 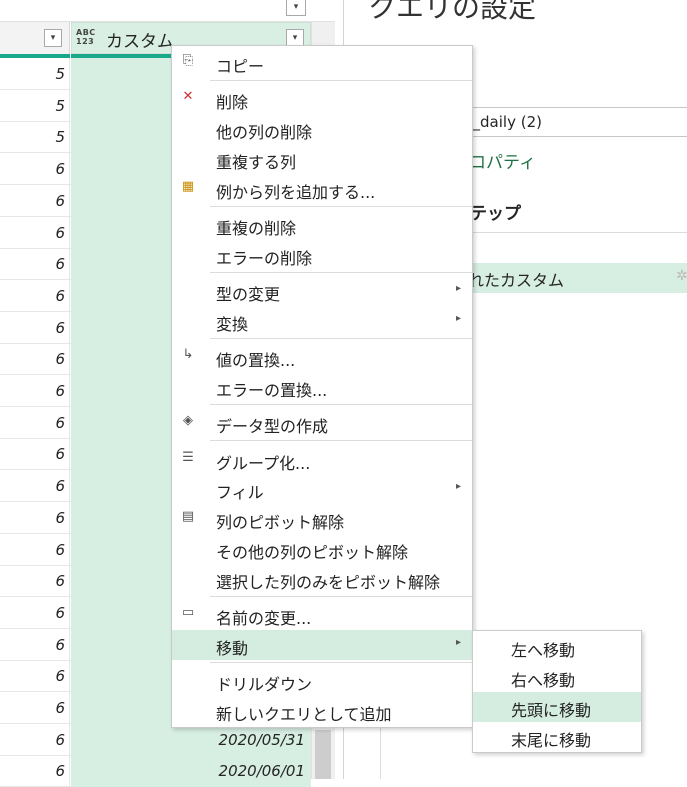 I want to click on menu-item: 移動 ▸, so click(x=322, y=645).